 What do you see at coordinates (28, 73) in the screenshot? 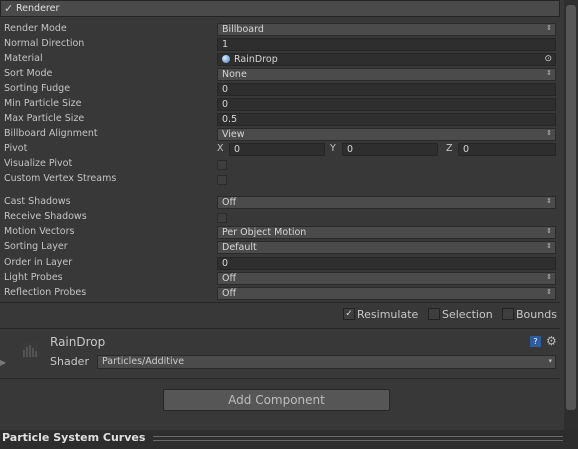
I see `property-label: Sort Mode` at bounding box center [28, 73].